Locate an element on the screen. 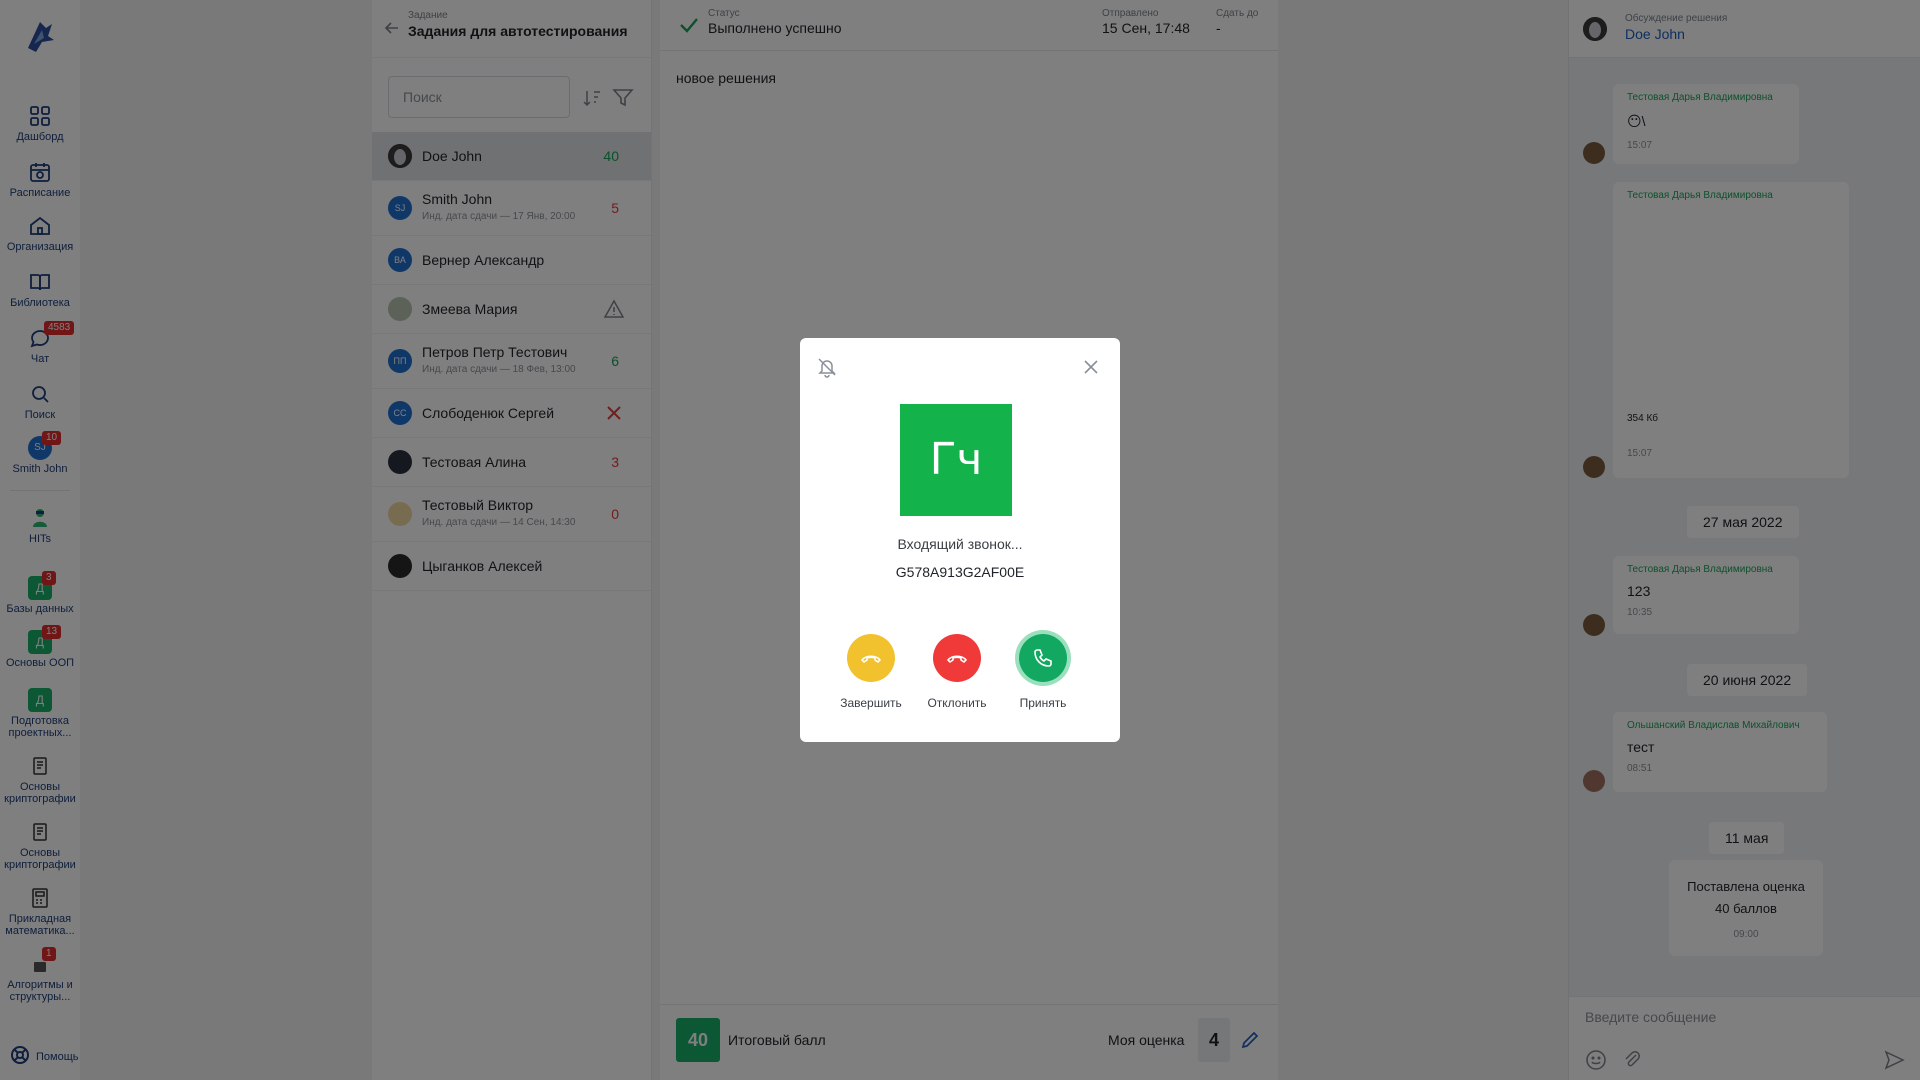  accept-call-label: Принять is located at coordinates (1043, 703).